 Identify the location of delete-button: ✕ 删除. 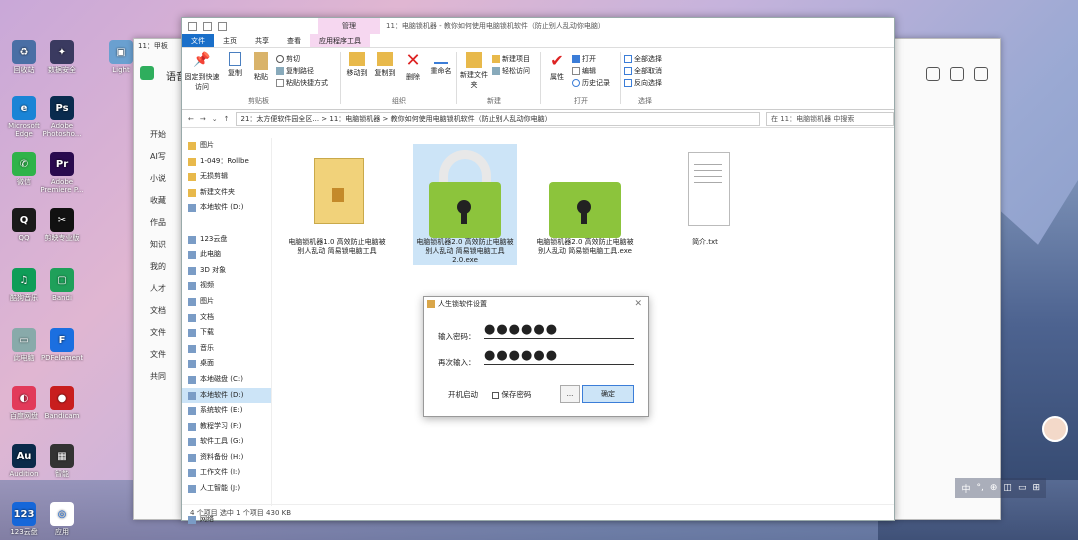
(413, 67).